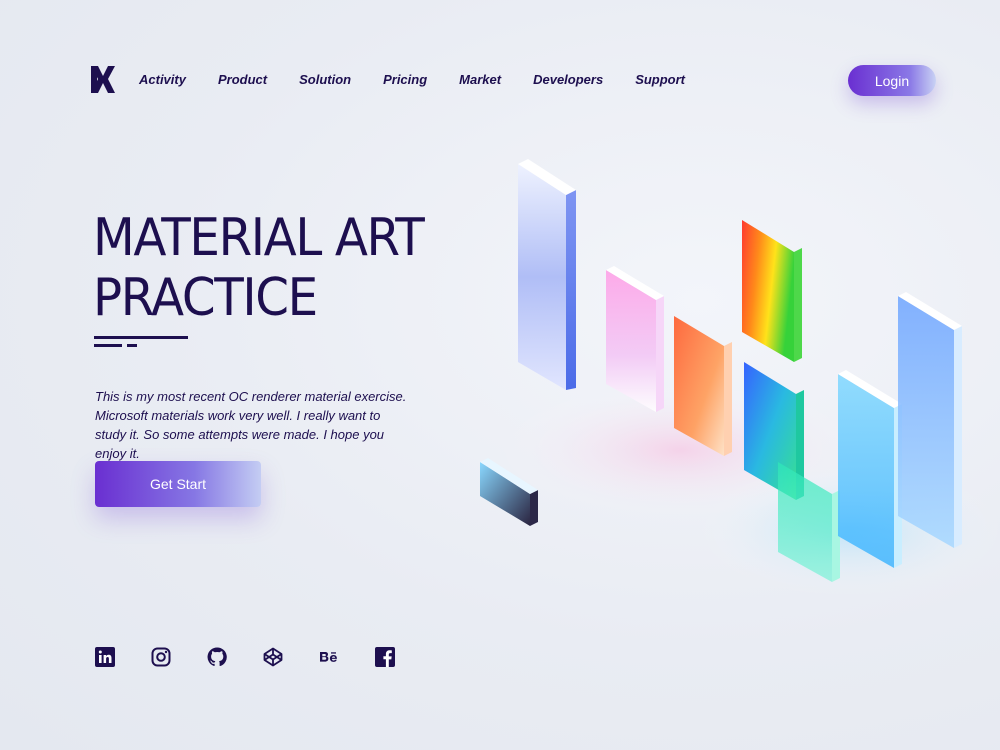 This screenshot has height=750, width=1000. What do you see at coordinates (108, 345) in the screenshot?
I see `title-underline-accent` at bounding box center [108, 345].